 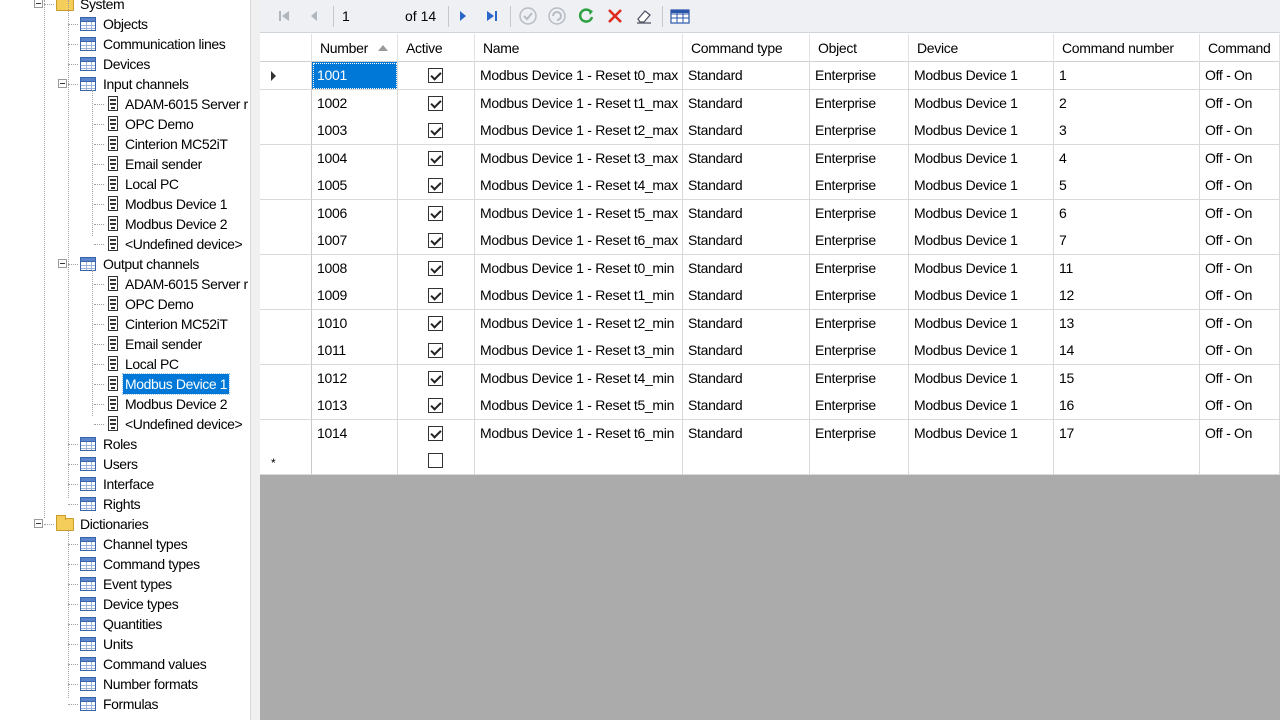 I want to click on number-cell: 1011, so click(x=355, y=351).